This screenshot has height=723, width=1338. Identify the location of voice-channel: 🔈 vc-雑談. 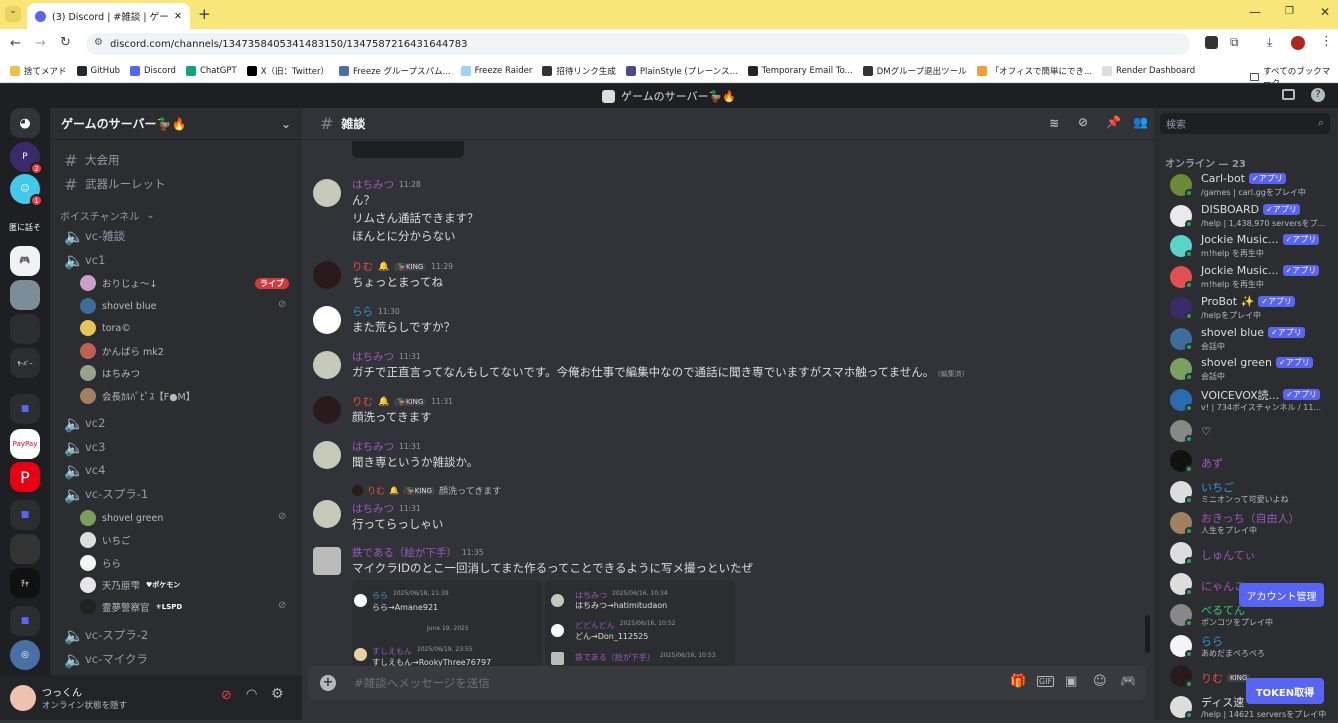
(176, 236).